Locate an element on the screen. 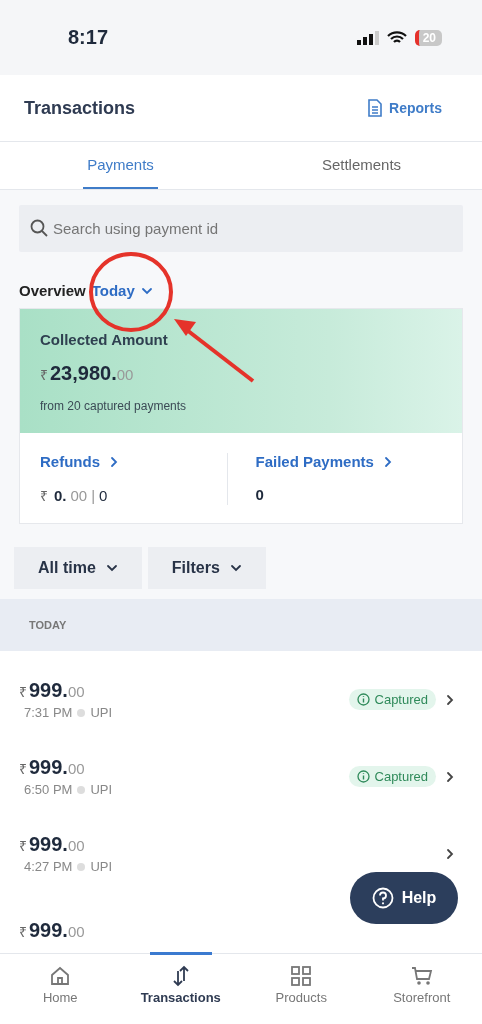 The width and height of the screenshot is (482, 1024). card-title: Collected Amount is located at coordinates (104, 339).